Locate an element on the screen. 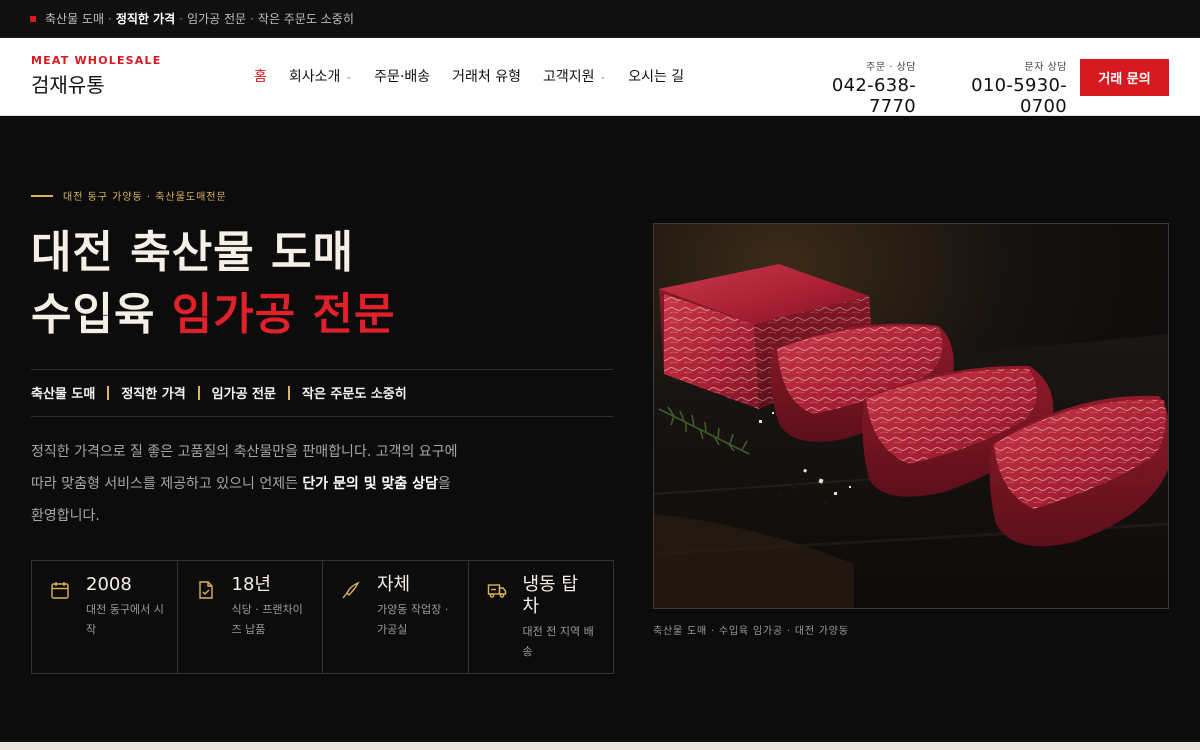 This screenshot has height=750, width=1200. nav-label: 홈 is located at coordinates (260, 77).